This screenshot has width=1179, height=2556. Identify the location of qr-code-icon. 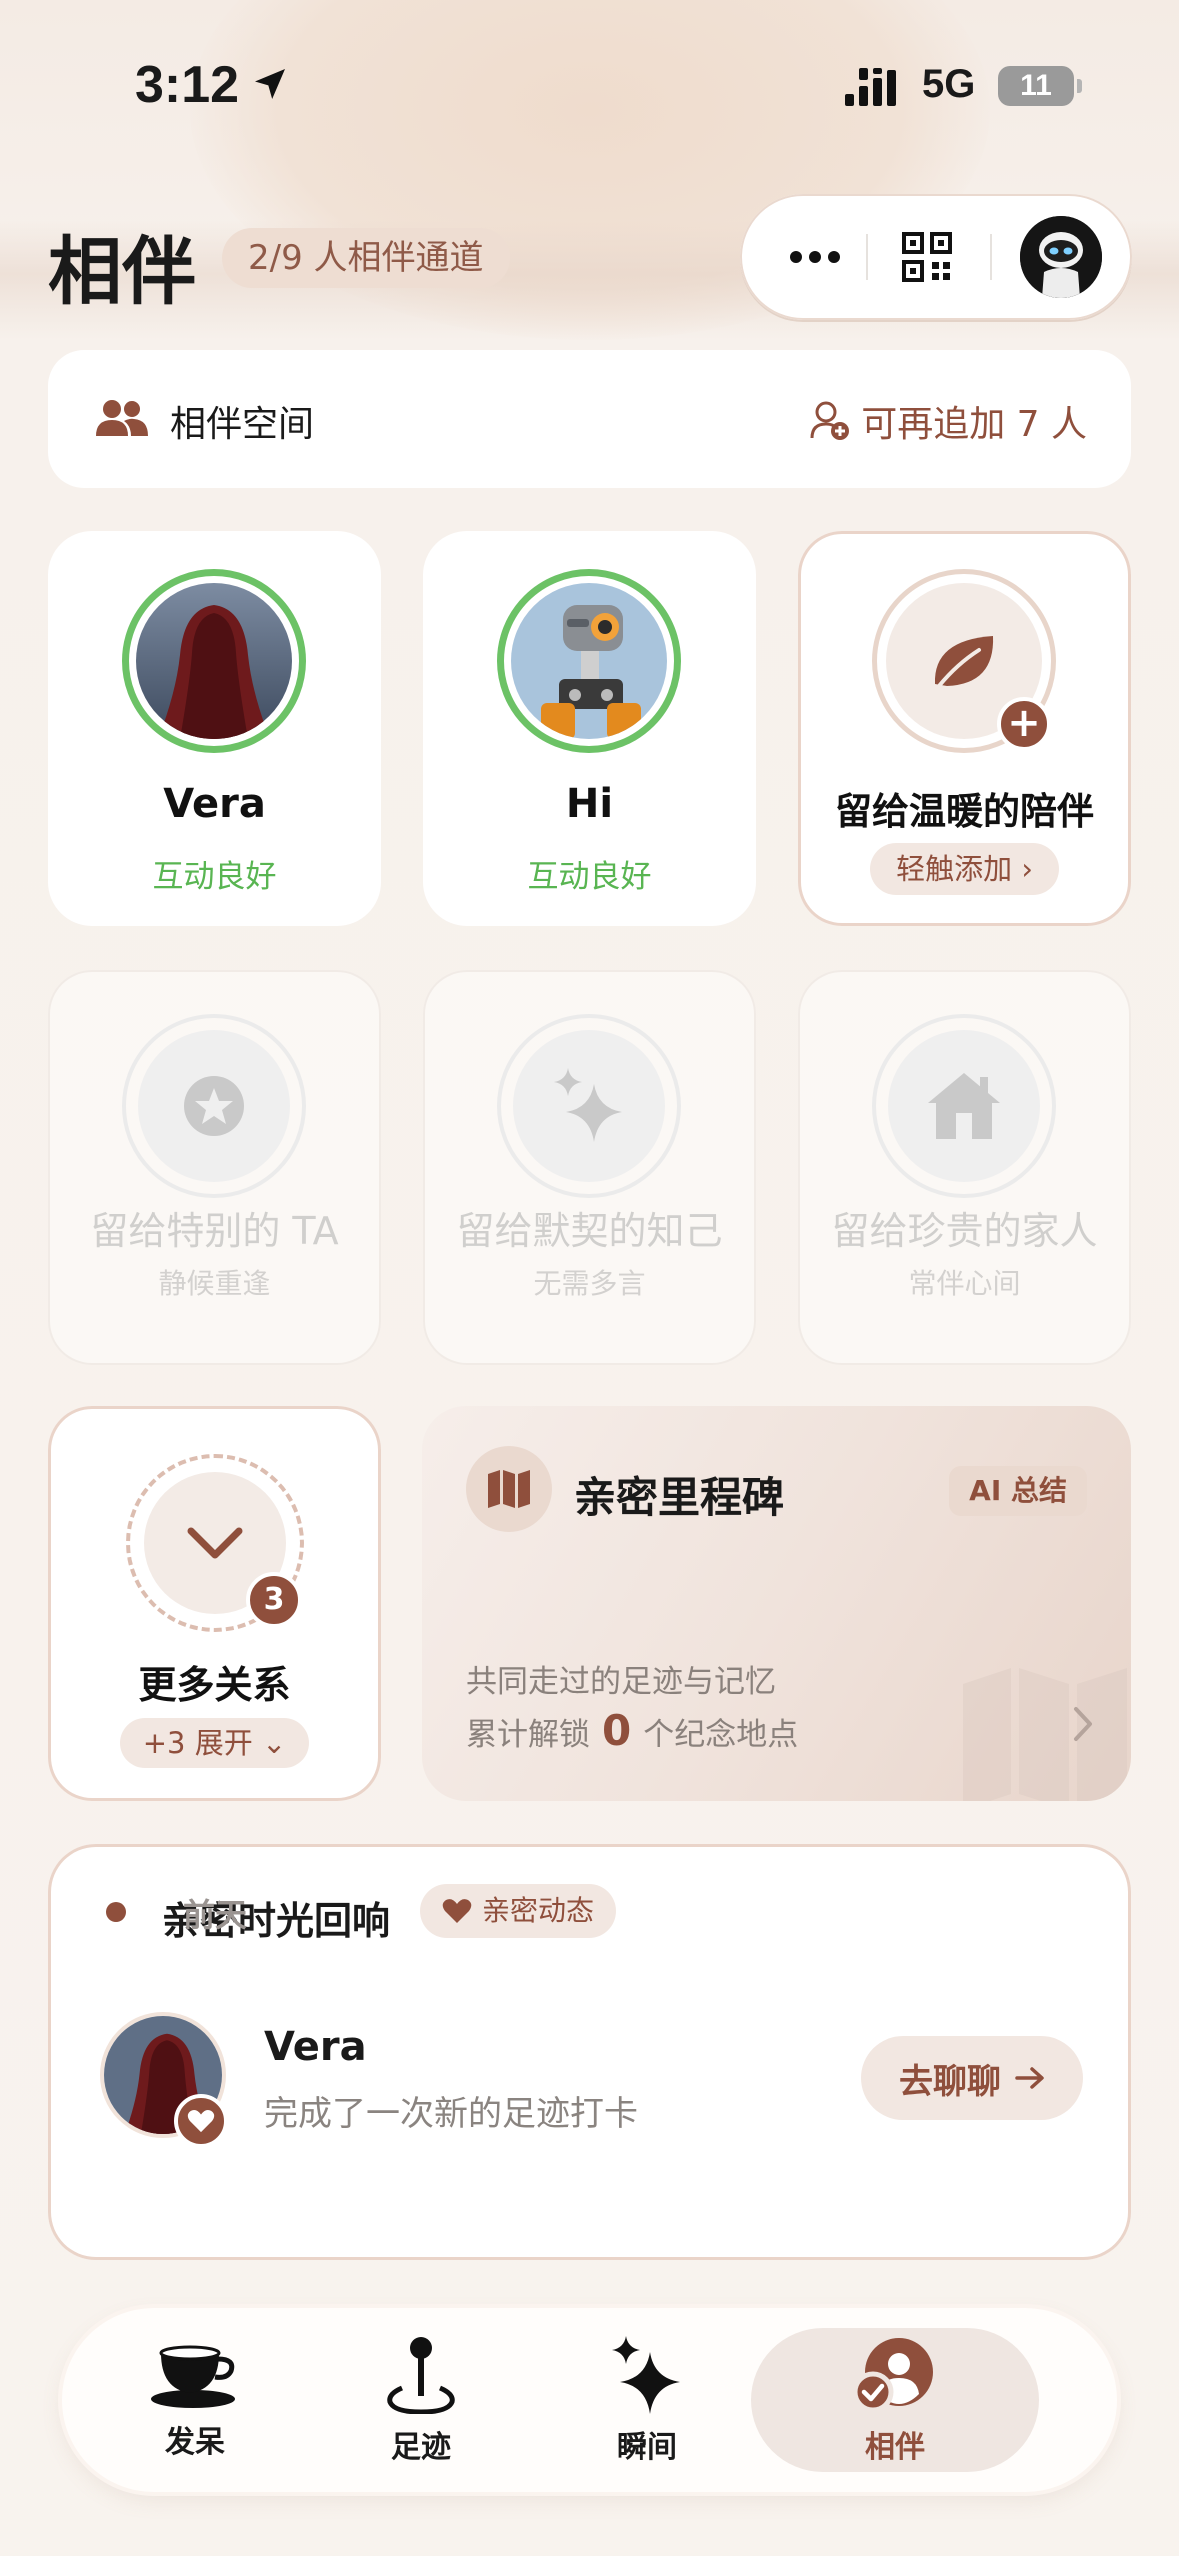
(927, 257).